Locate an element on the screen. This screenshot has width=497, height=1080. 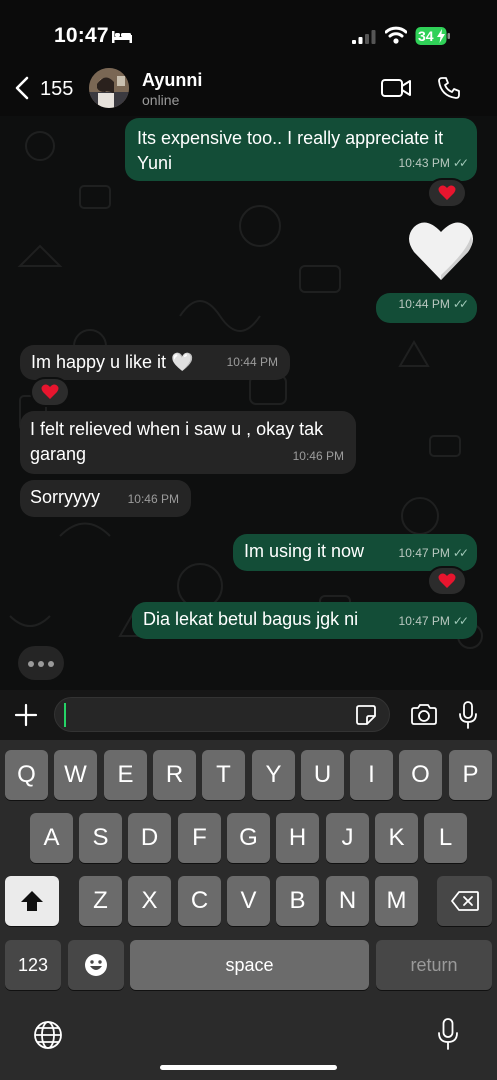
shift-arrow-icon is located at coordinates (32, 901).